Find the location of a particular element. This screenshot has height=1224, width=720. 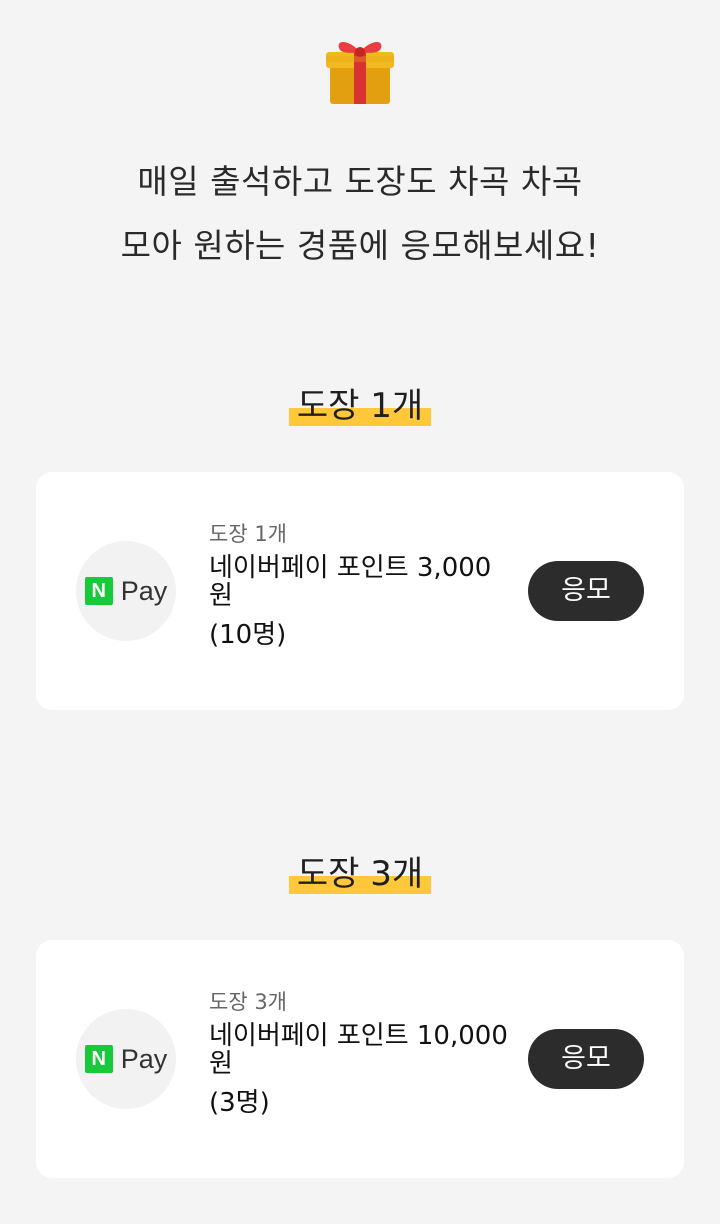

section-title-text: 도장 1개 is located at coordinates (360, 406).